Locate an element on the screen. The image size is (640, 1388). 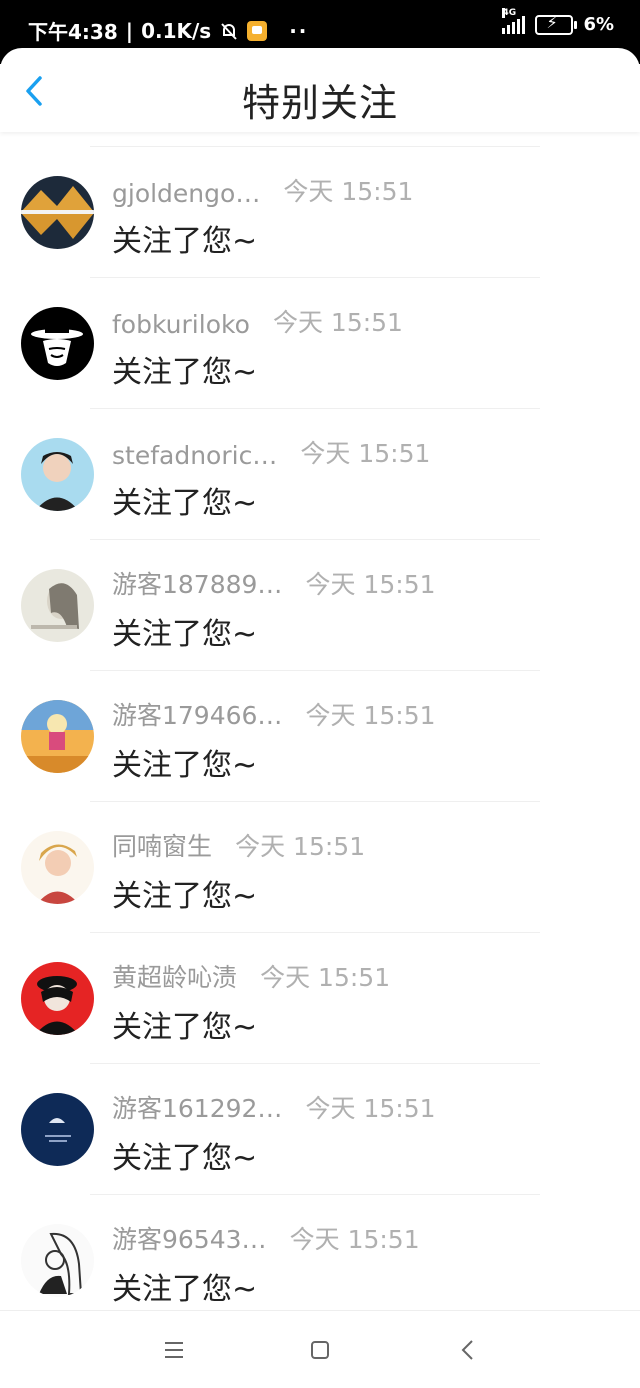
list-item: 游客161292… 今天 15:51 关注了您~ is located at coordinates (320, 1114).